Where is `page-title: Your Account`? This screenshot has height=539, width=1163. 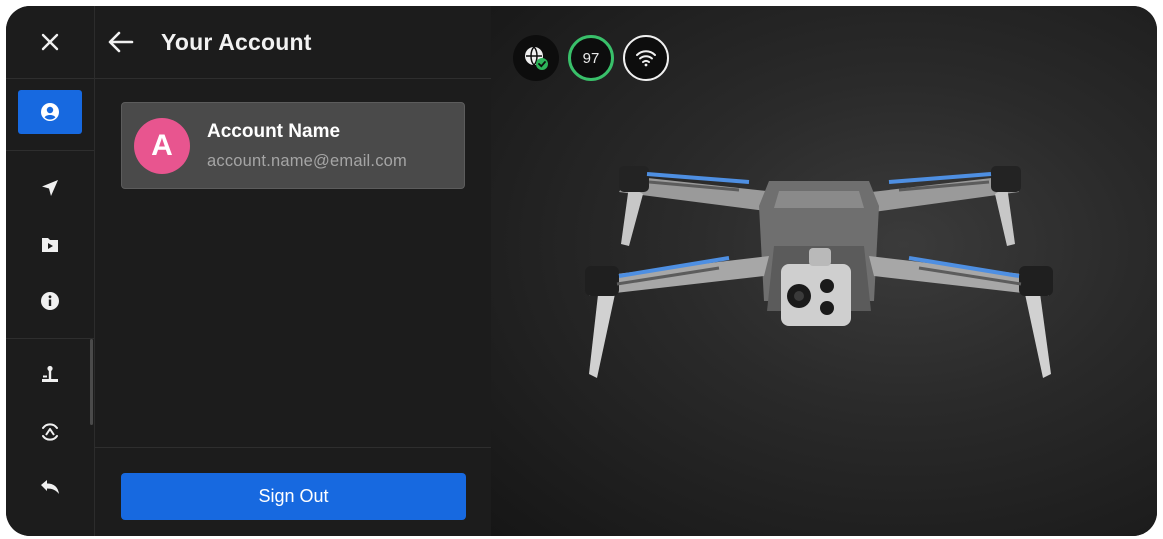
page-title: Your Account is located at coordinates (236, 41).